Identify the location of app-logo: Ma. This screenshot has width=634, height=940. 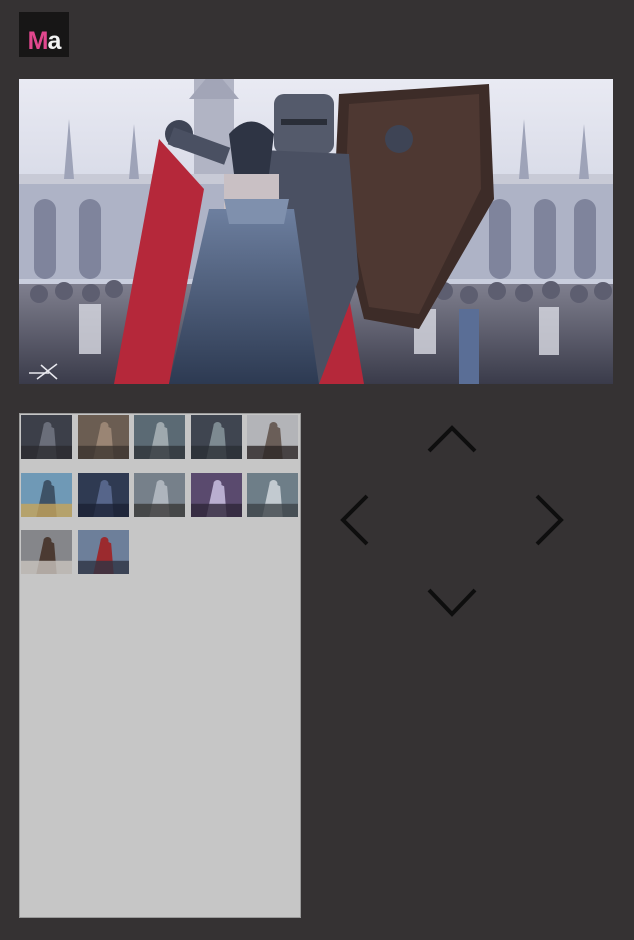
(44, 34).